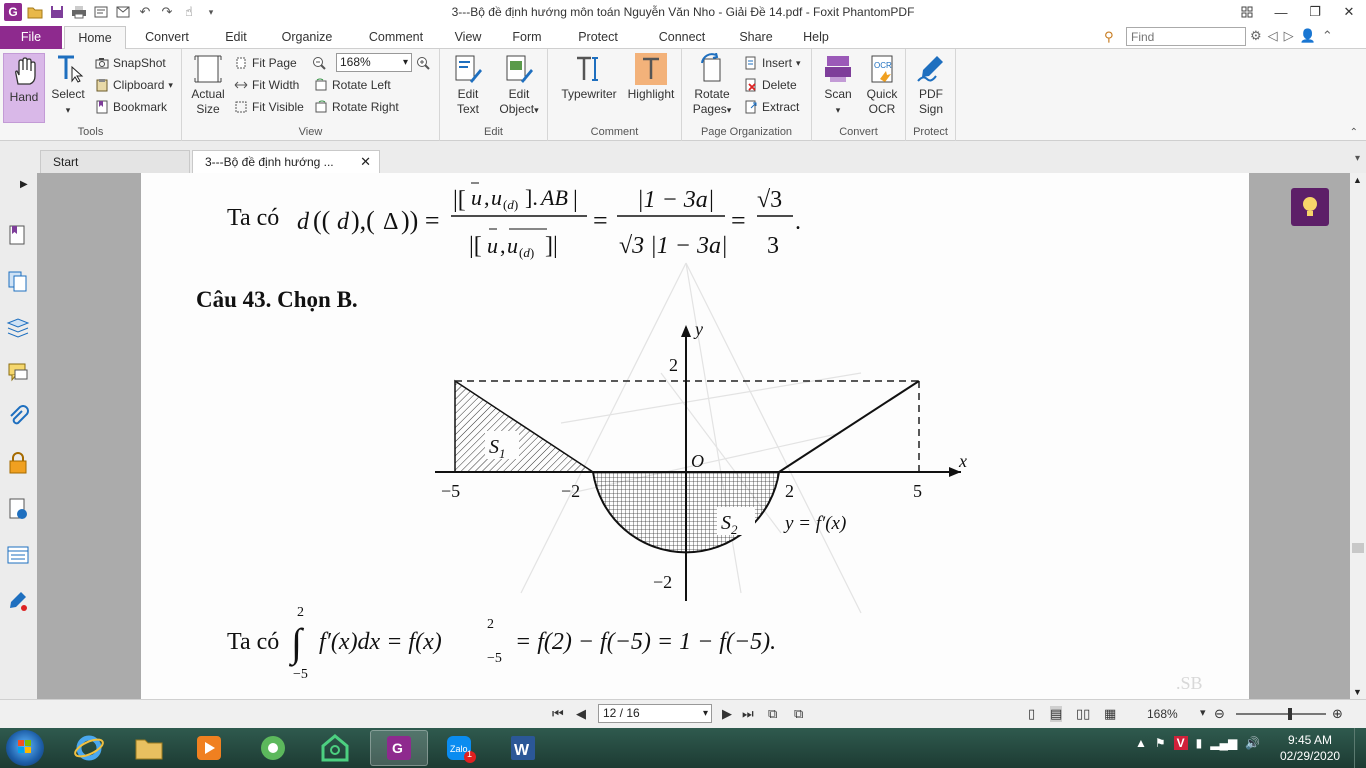 Image resolution: width=1366 pixels, height=768 pixels. Describe the element at coordinates (1109, 37) in the screenshot. I see `find-options-icon: ⚲` at that location.